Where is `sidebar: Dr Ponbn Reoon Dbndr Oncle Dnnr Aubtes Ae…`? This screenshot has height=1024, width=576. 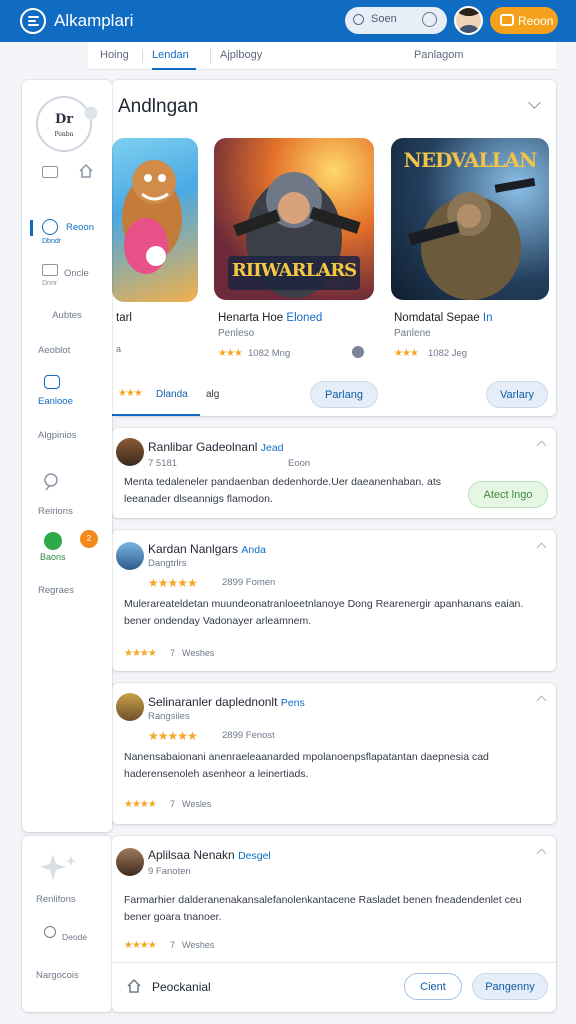 sidebar: Dr Ponbn Reoon Dbndr Oncle Dnnr Aubtes Ae… is located at coordinates (67, 456).